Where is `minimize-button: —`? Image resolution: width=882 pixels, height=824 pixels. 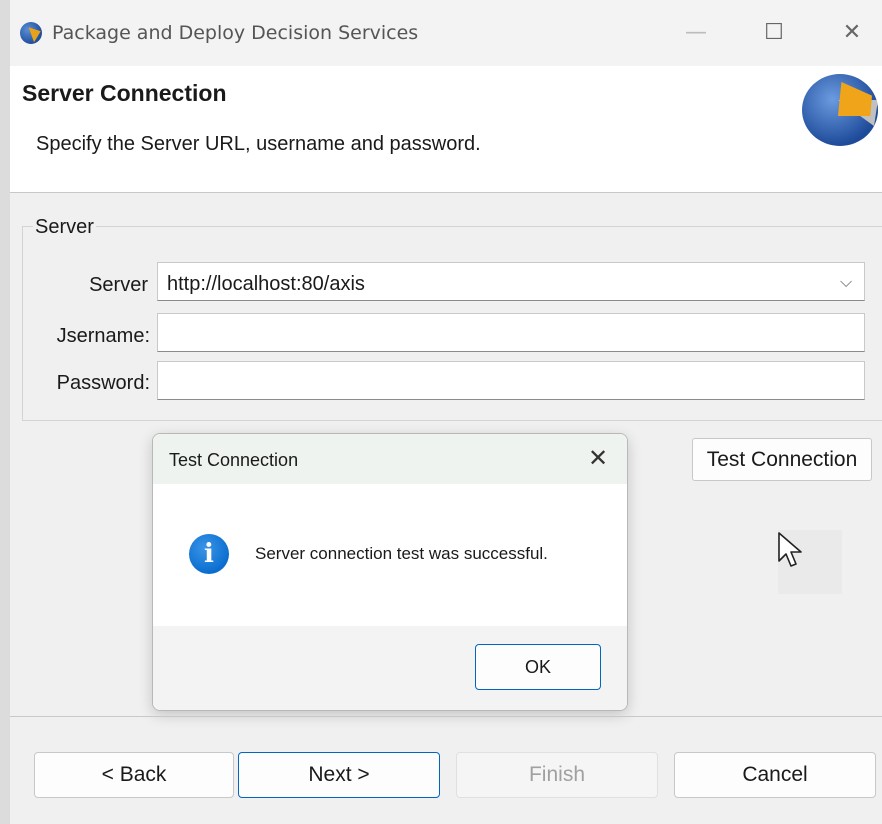 minimize-button: — is located at coordinates (696, 33).